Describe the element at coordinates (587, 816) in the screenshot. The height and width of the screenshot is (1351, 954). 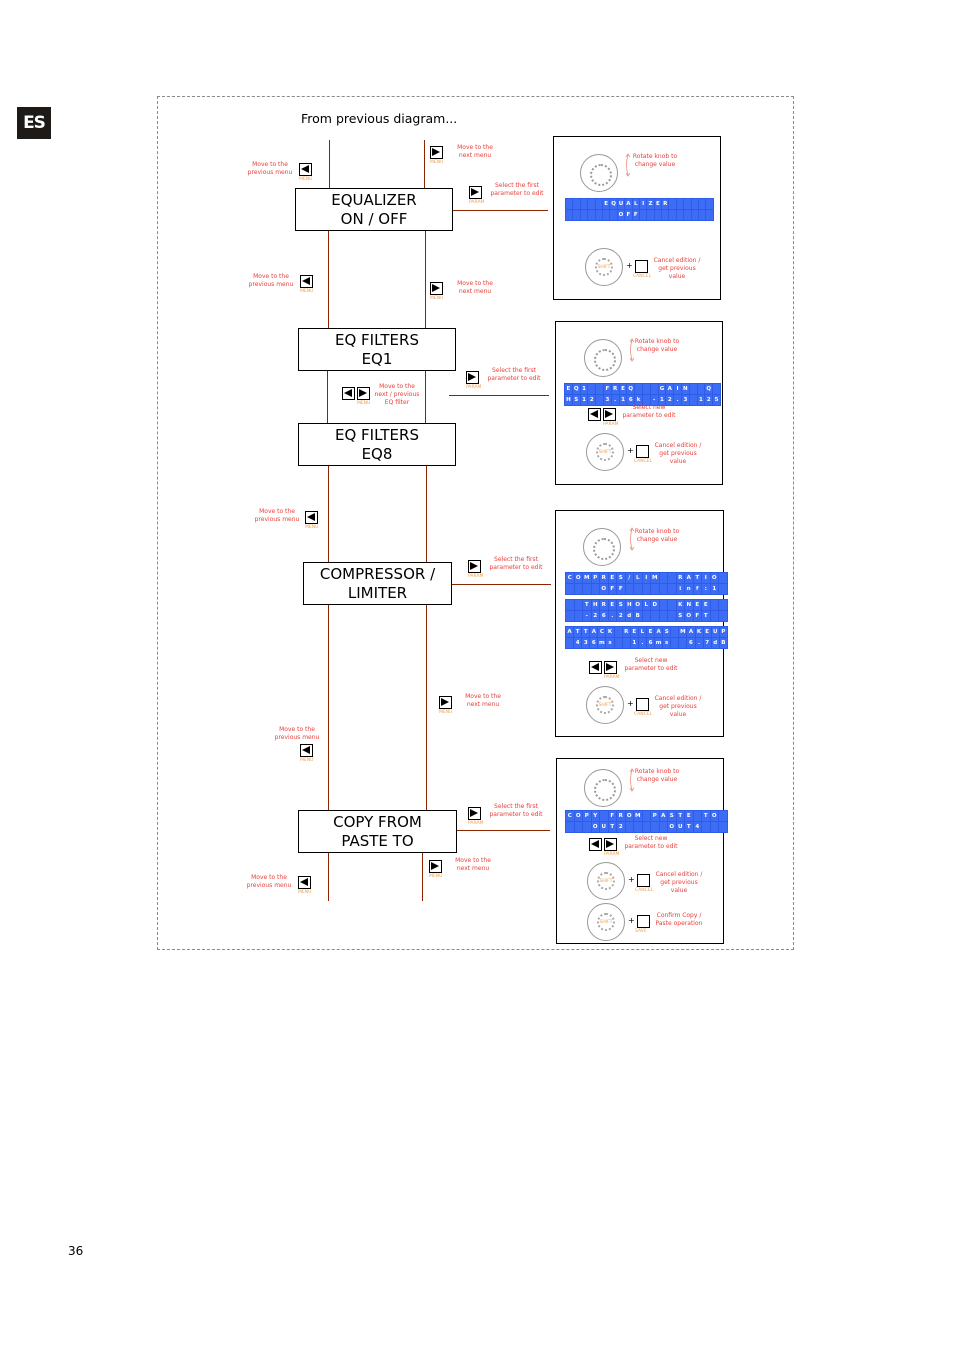
I see `lcd-cell: P` at that location.